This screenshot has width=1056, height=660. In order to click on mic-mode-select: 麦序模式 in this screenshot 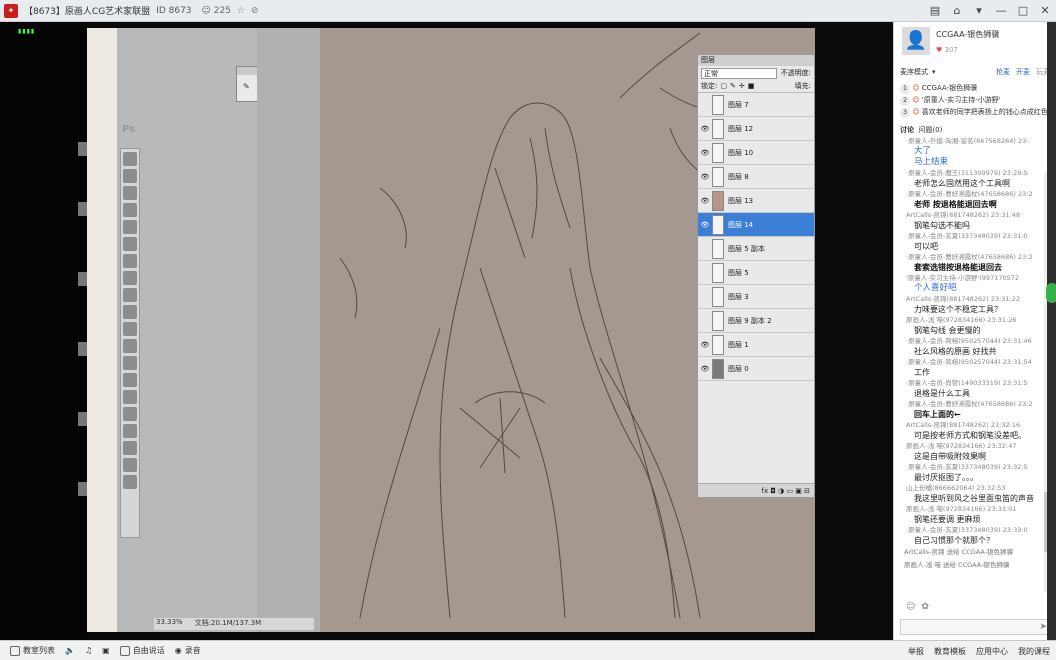, I will do `click(914, 72)`.